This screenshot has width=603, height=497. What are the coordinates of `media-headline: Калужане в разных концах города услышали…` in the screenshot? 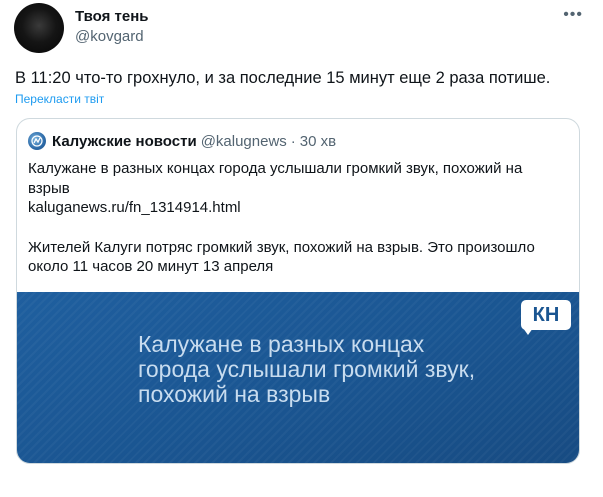 It's located at (307, 369).